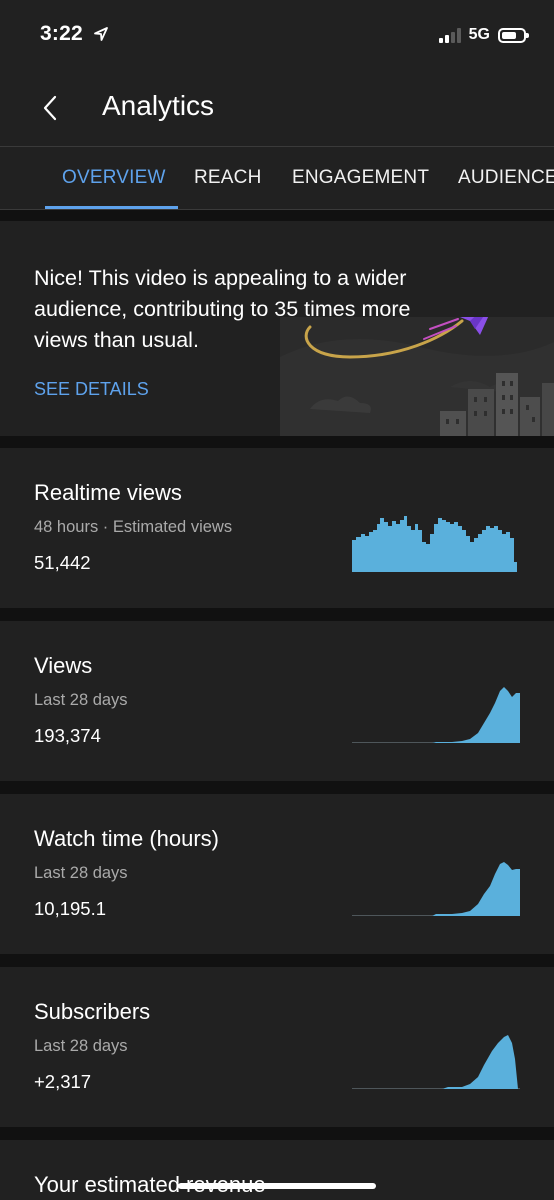 The width and height of the screenshot is (554, 1200). Describe the element at coordinates (61, 33) in the screenshot. I see `status-time: 3:22` at that location.